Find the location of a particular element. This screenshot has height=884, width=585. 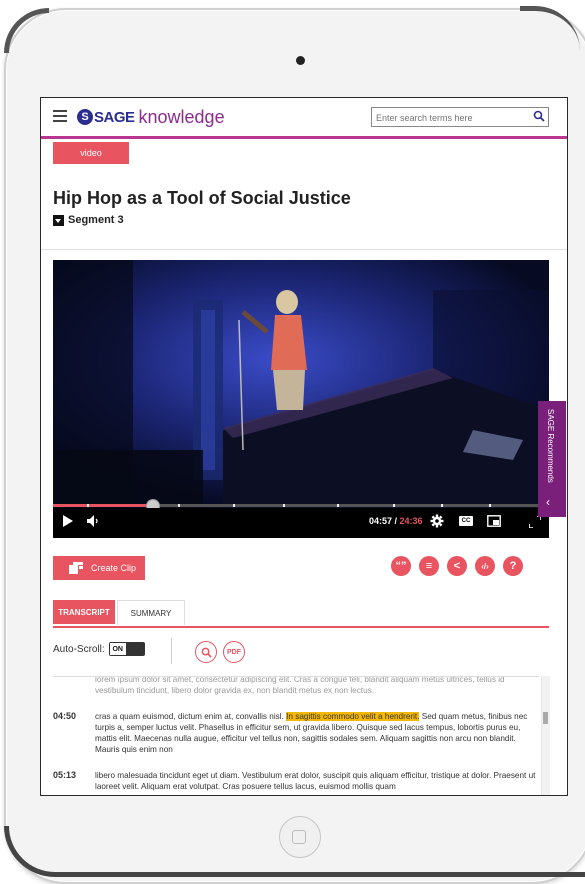

share-button: < is located at coordinates (457, 566).